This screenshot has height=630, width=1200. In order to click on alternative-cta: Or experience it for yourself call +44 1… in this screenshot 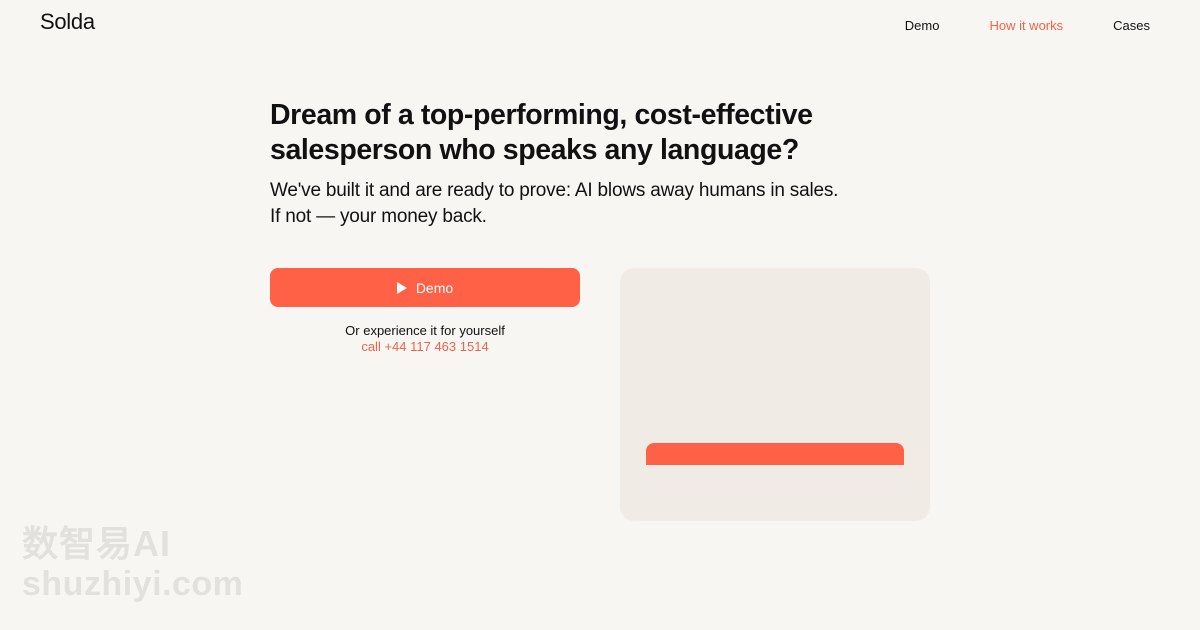, I will do `click(425, 339)`.